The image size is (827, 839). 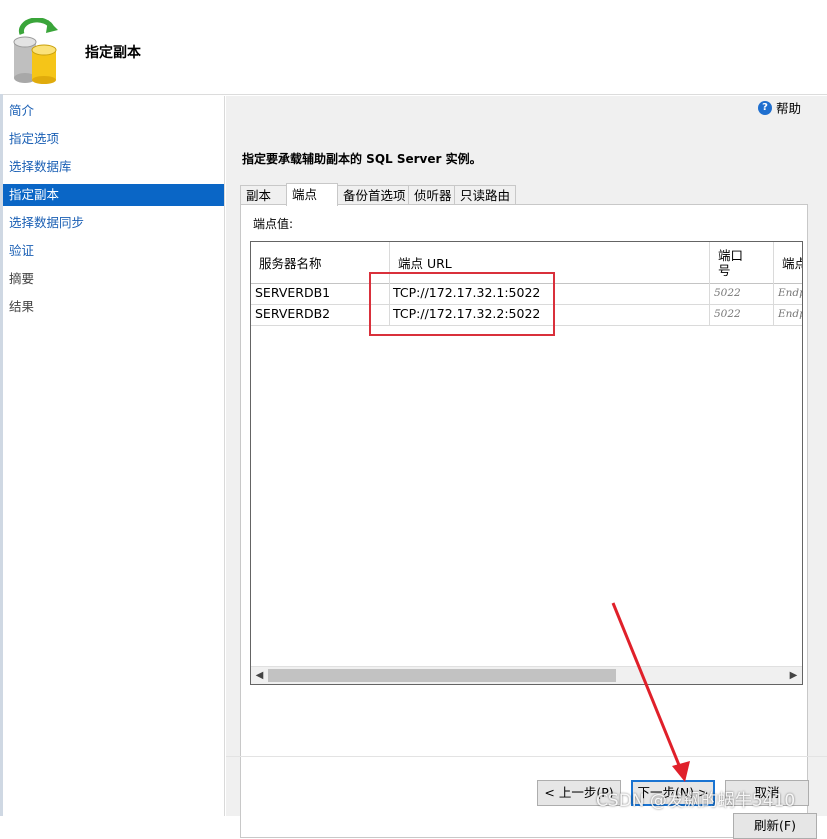 I want to click on help-label: 帮助, so click(x=788, y=108).